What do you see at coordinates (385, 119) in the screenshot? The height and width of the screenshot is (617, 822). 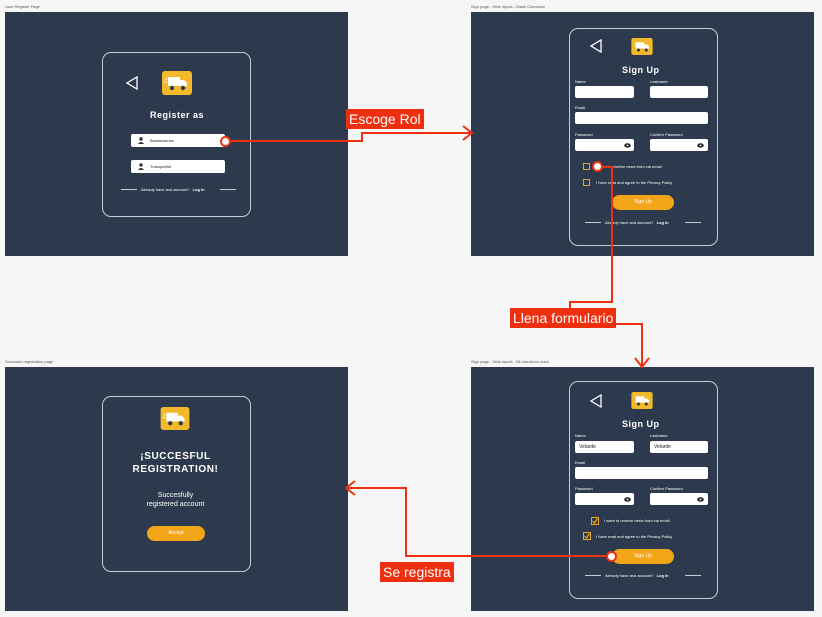 I see `flow-label-escoge-rol: Escoge Rol` at bounding box center [385, 119].